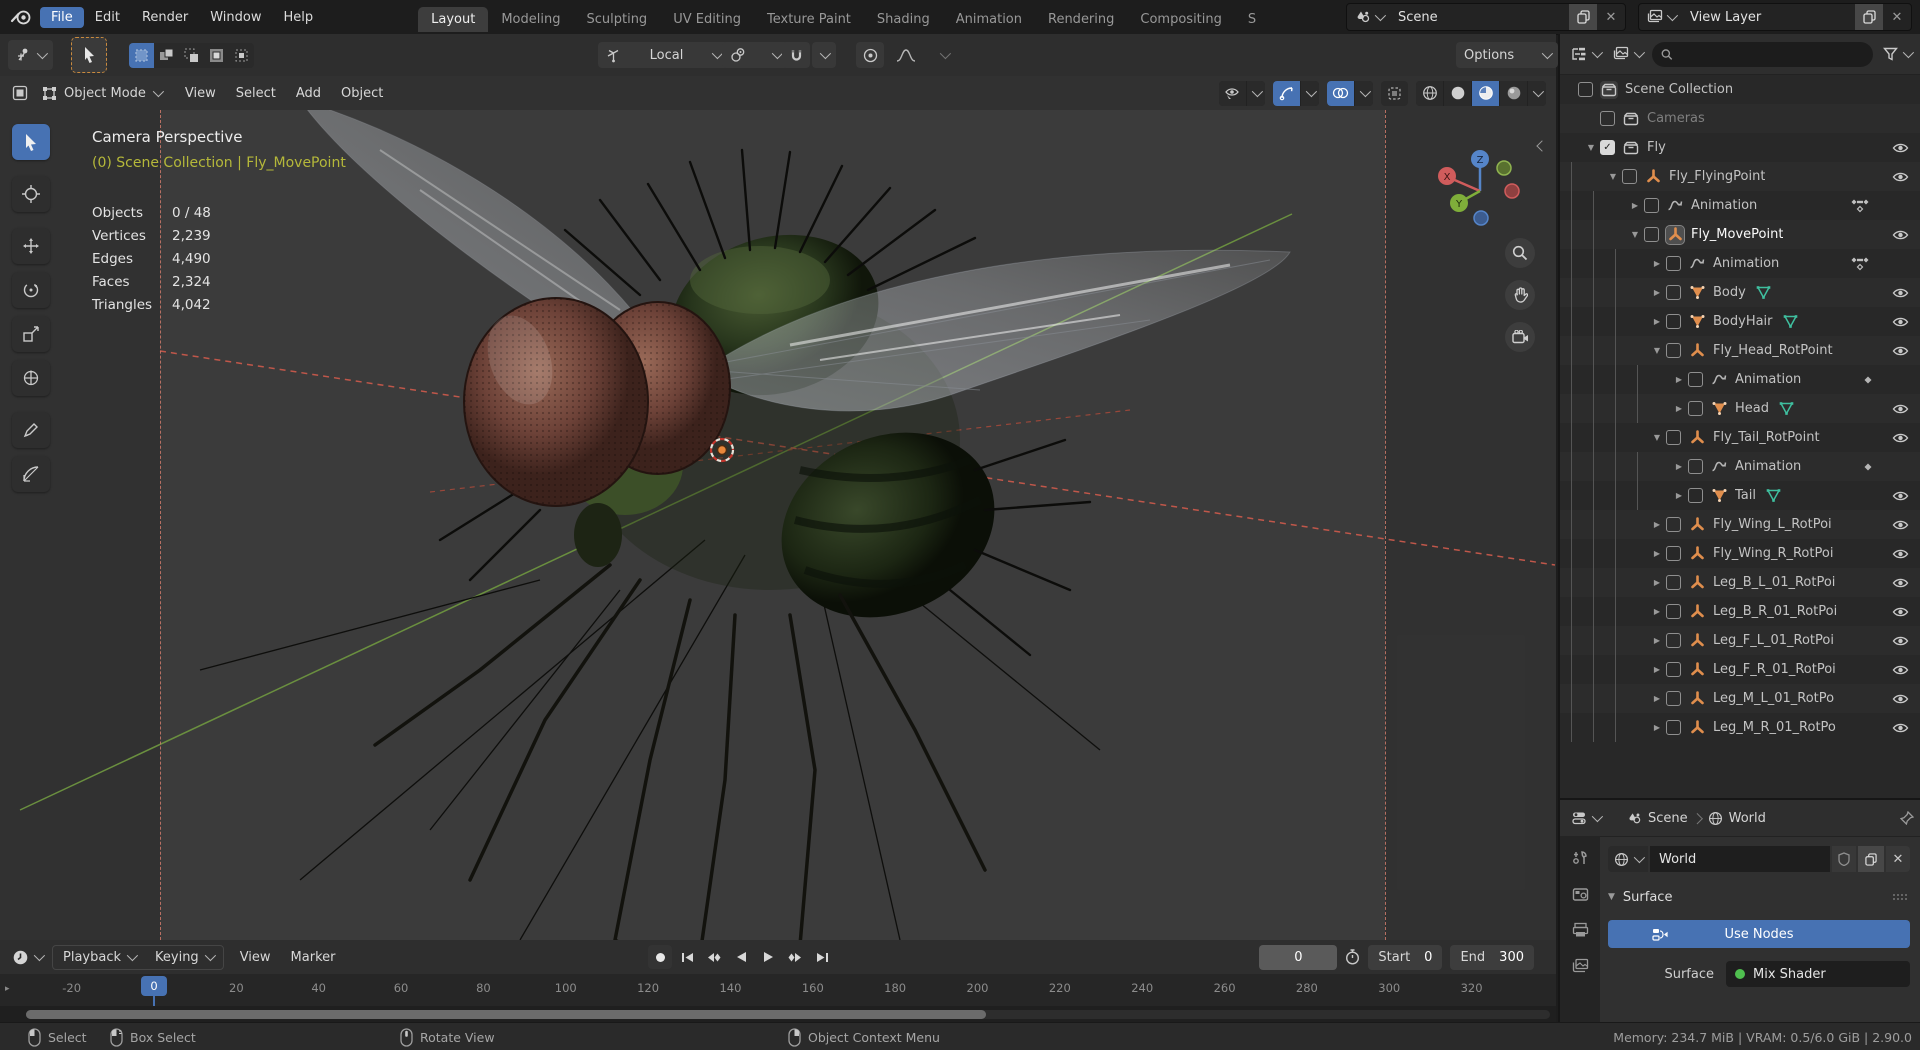 The width and height of the screenshot is (1920, 1050). I want to click on tool-scale, so click(31, 334).